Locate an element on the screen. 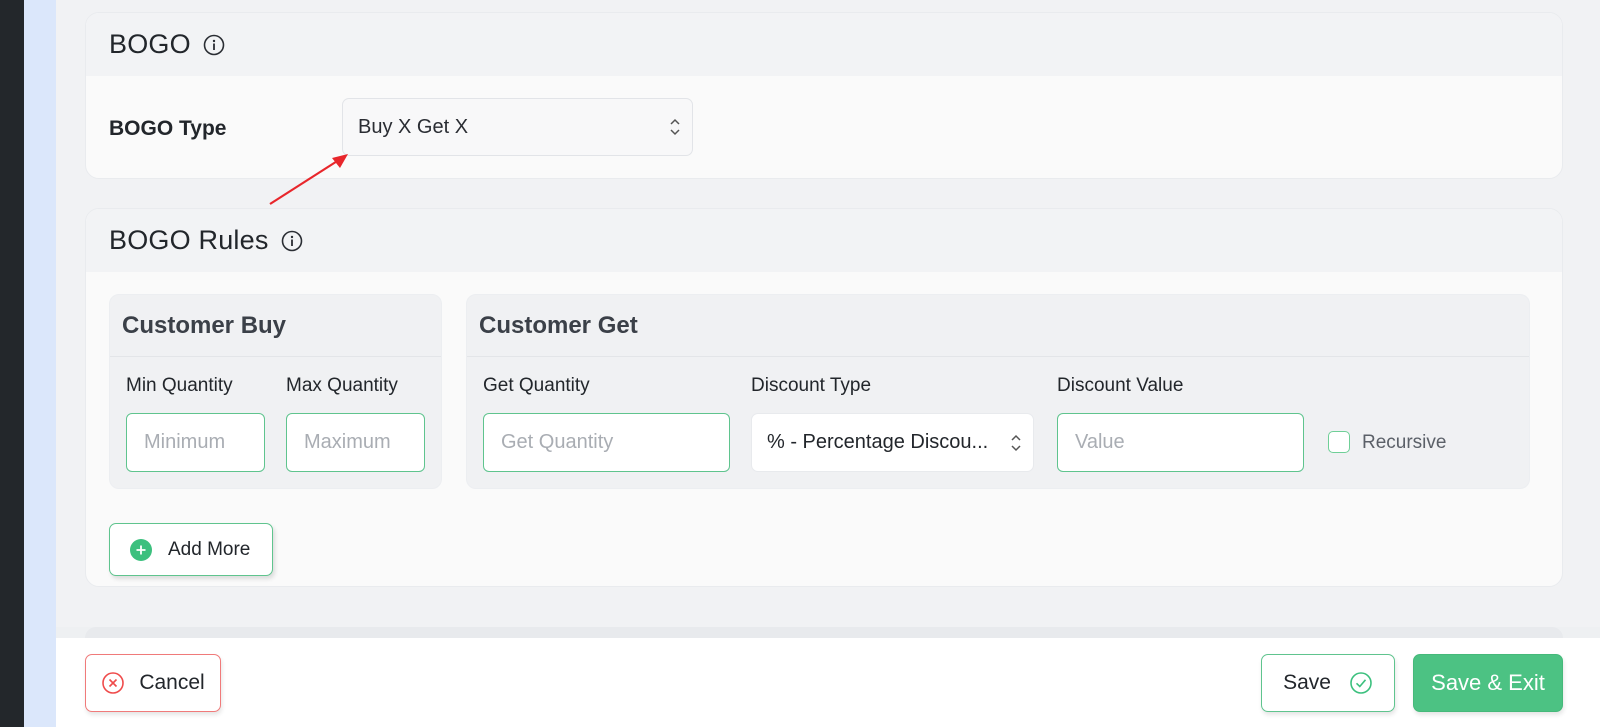 The image size is (1600, 727). min-quantity-placeholder: Minimum is located at coordinates (185, 442).